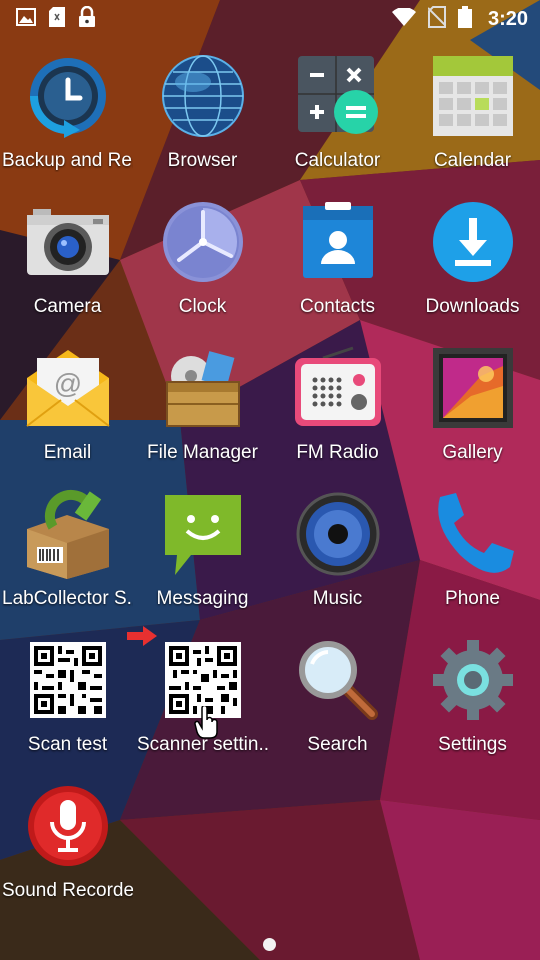 The width and height of the screenshot is (540, 960). I want to click on app-backup-and-restore: Backup and Re.., so click(67, 117).